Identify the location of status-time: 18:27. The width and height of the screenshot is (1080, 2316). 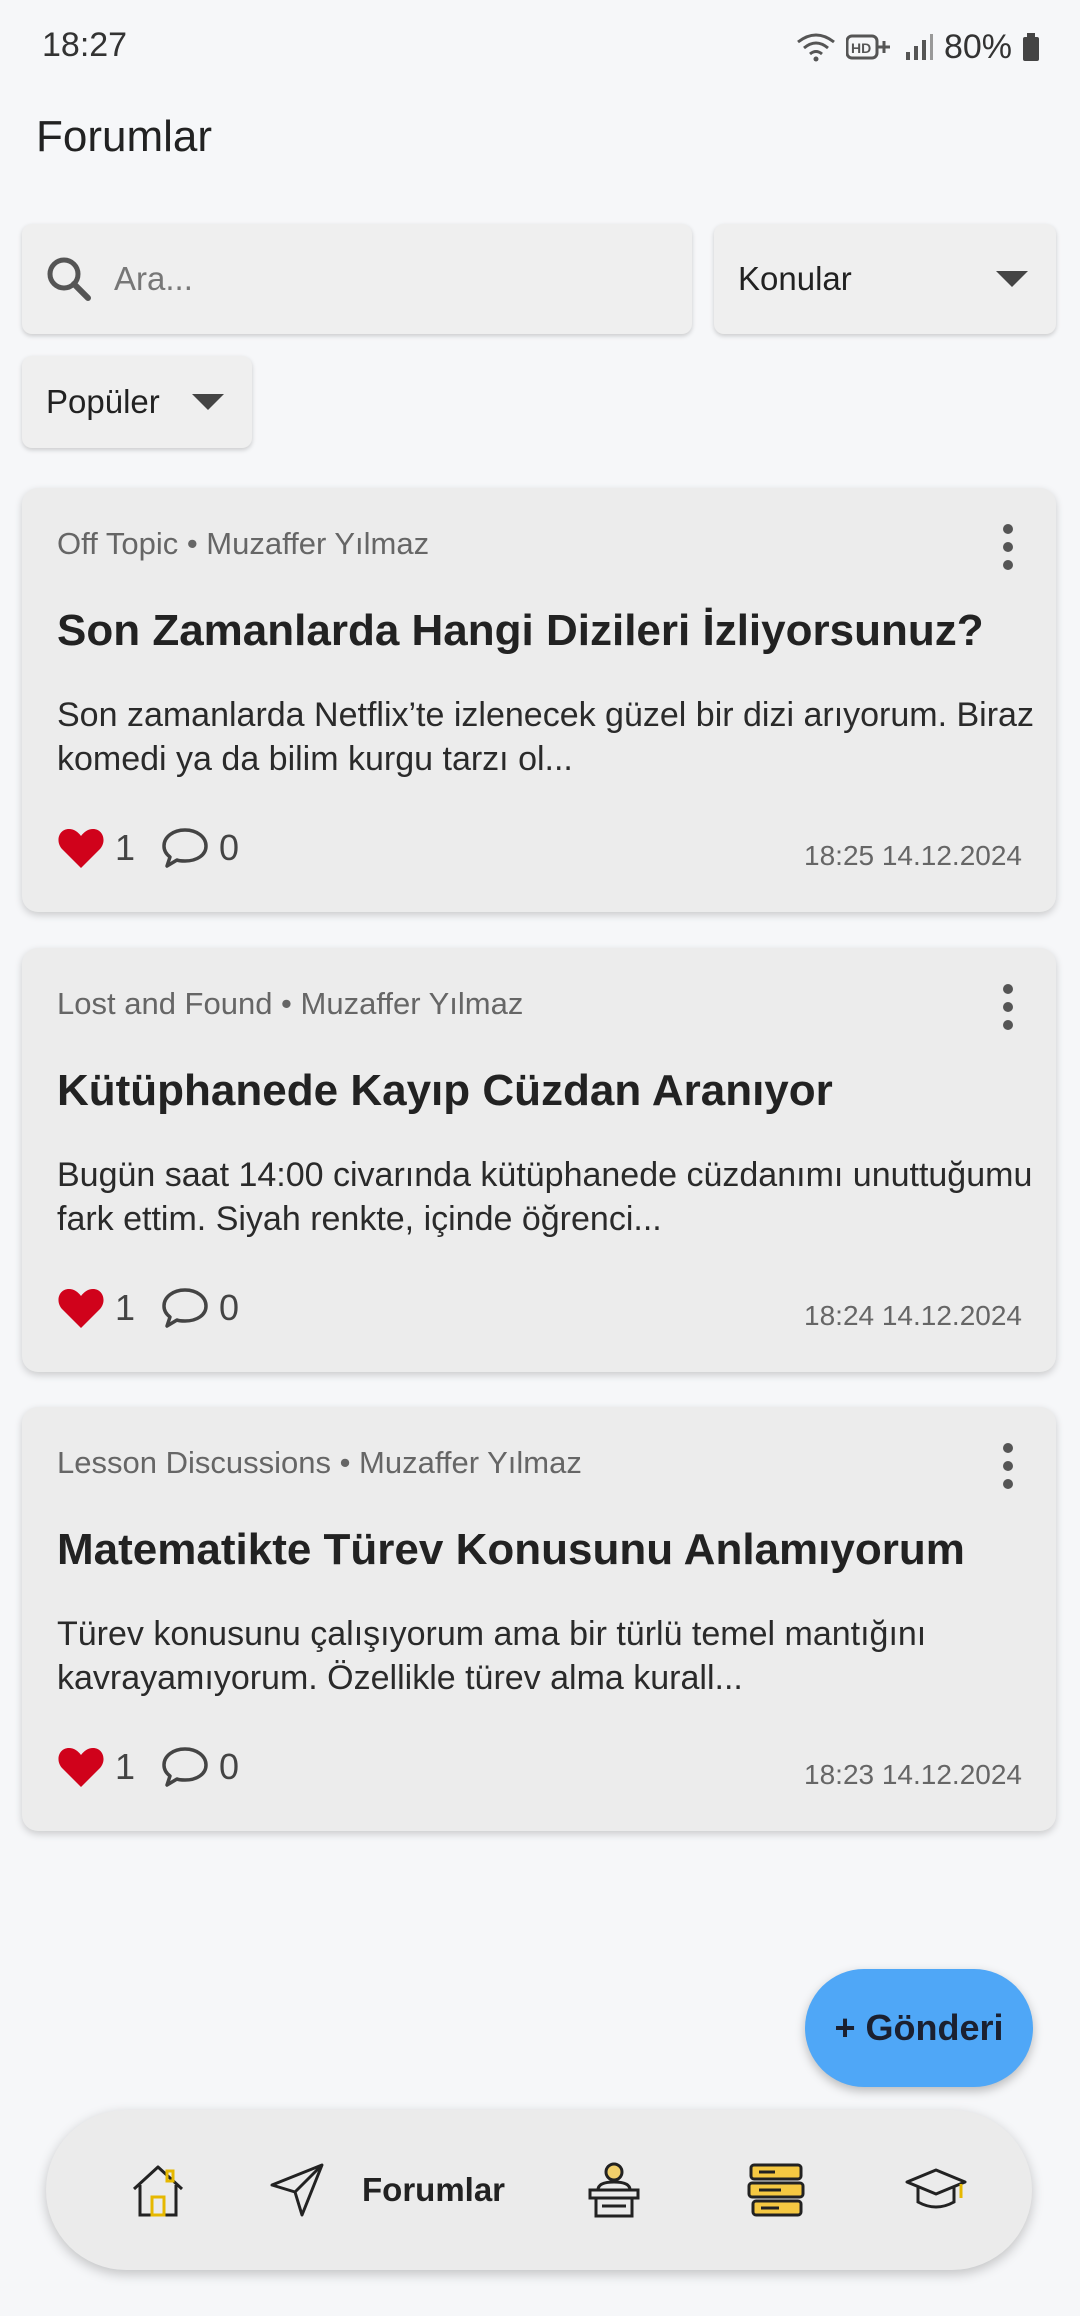
(85, 45).